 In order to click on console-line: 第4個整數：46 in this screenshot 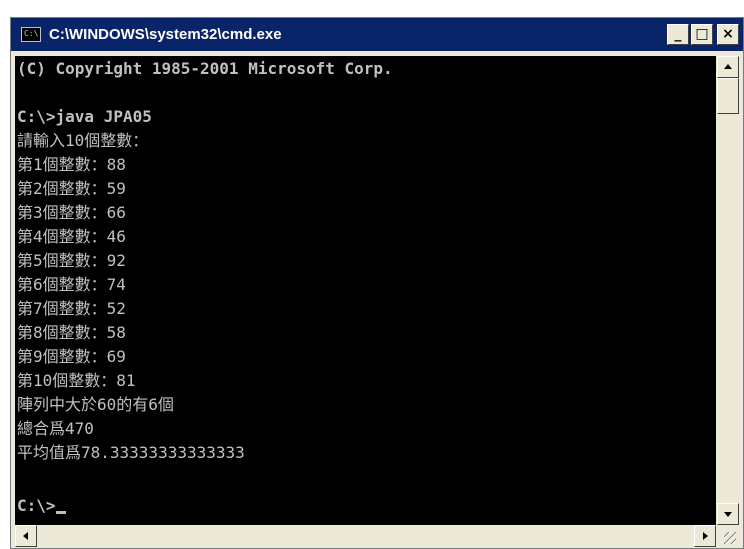, I will do `click(71, 236)`.